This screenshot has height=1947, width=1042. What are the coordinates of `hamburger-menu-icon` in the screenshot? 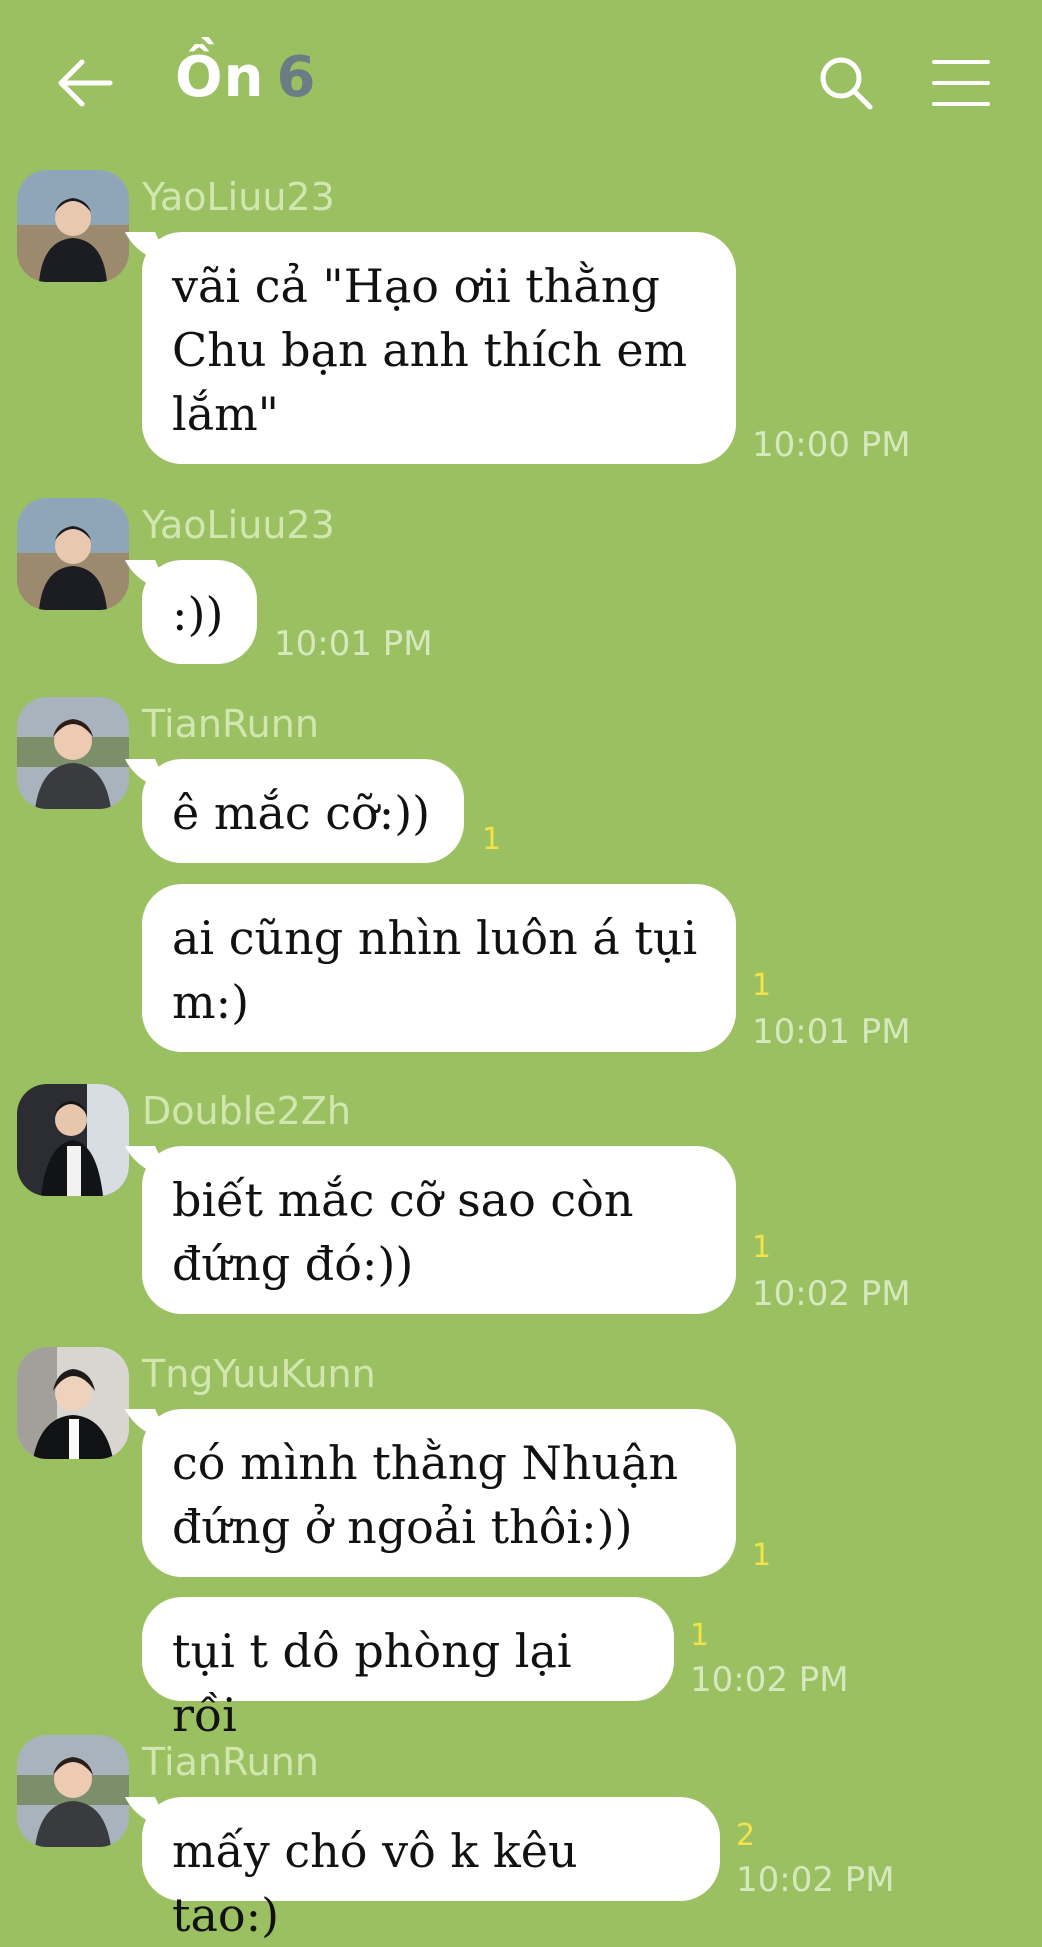 It's located at (961, 83).